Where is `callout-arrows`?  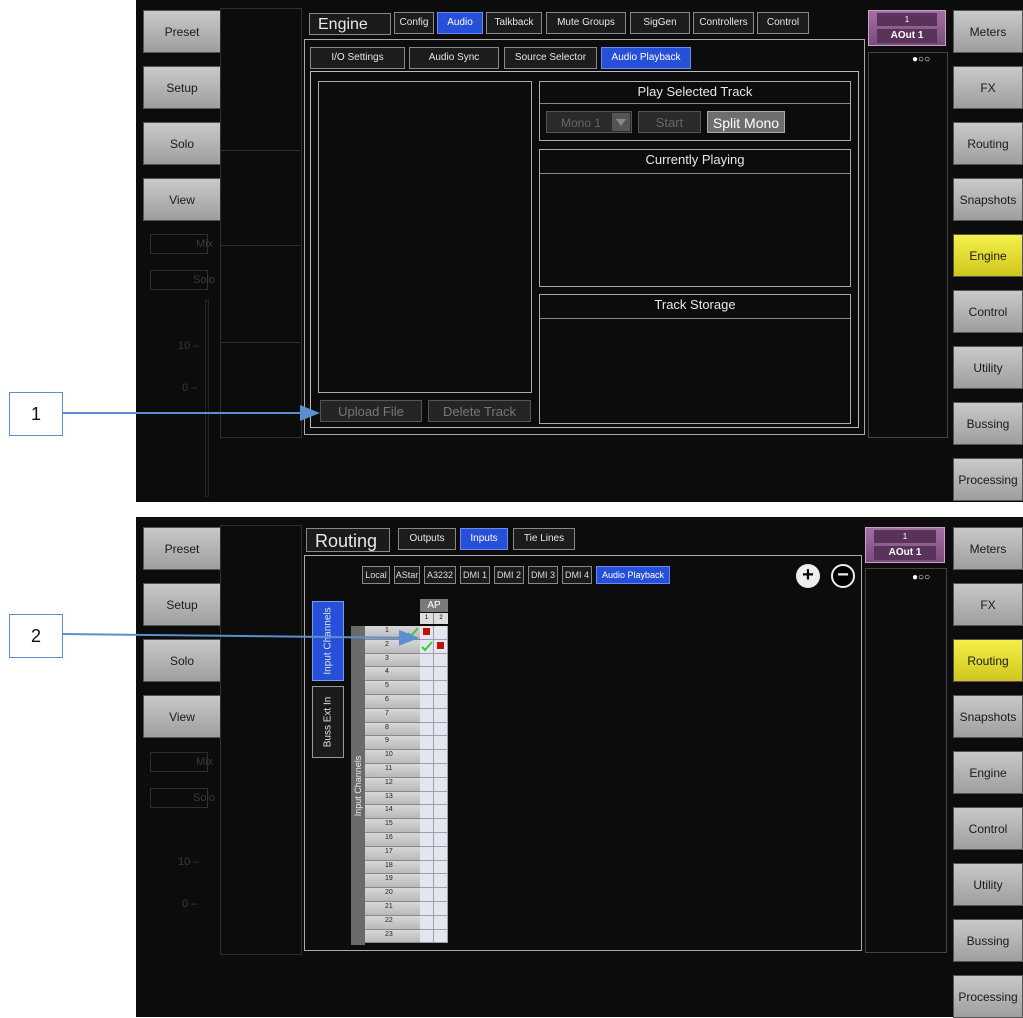
callout-arrows is located at coordinates (240, 525).